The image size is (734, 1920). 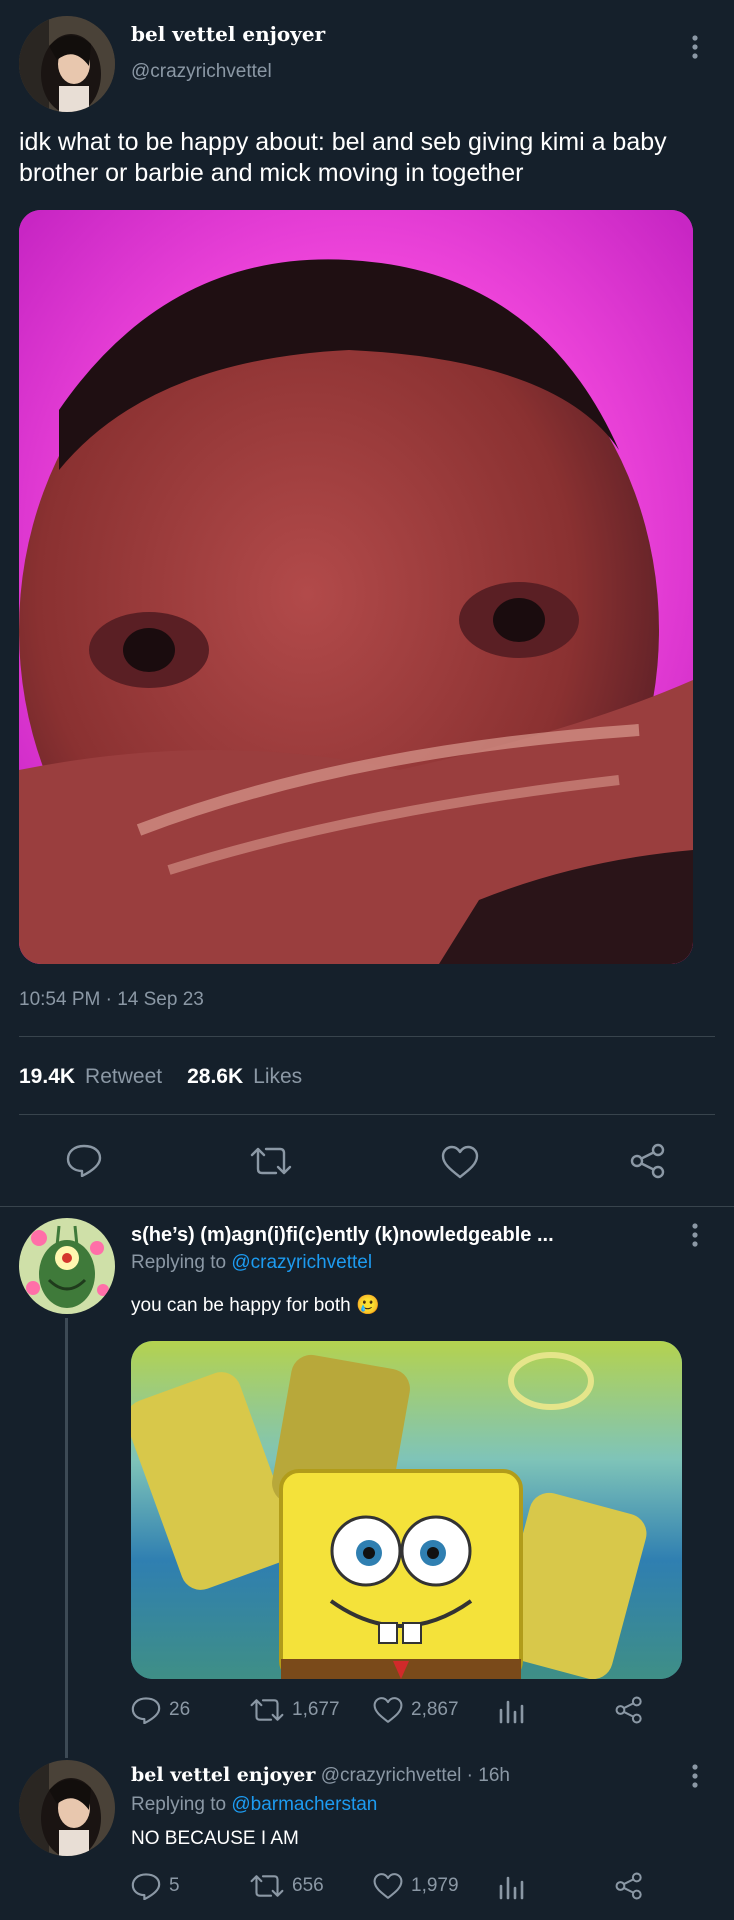 I want to click on like-count: 1,979, so click(x=435, y=1885).